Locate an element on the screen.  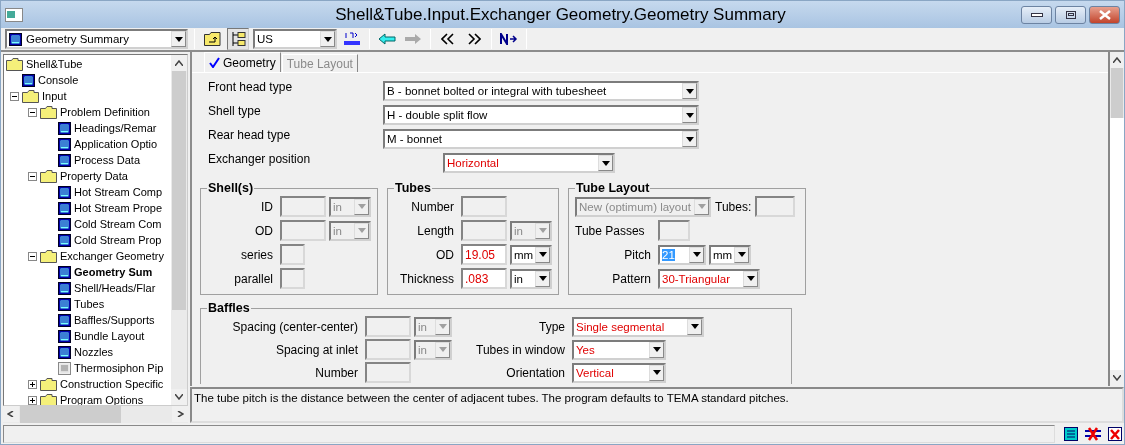
field-label: ID is located at coordinates (267, 206).